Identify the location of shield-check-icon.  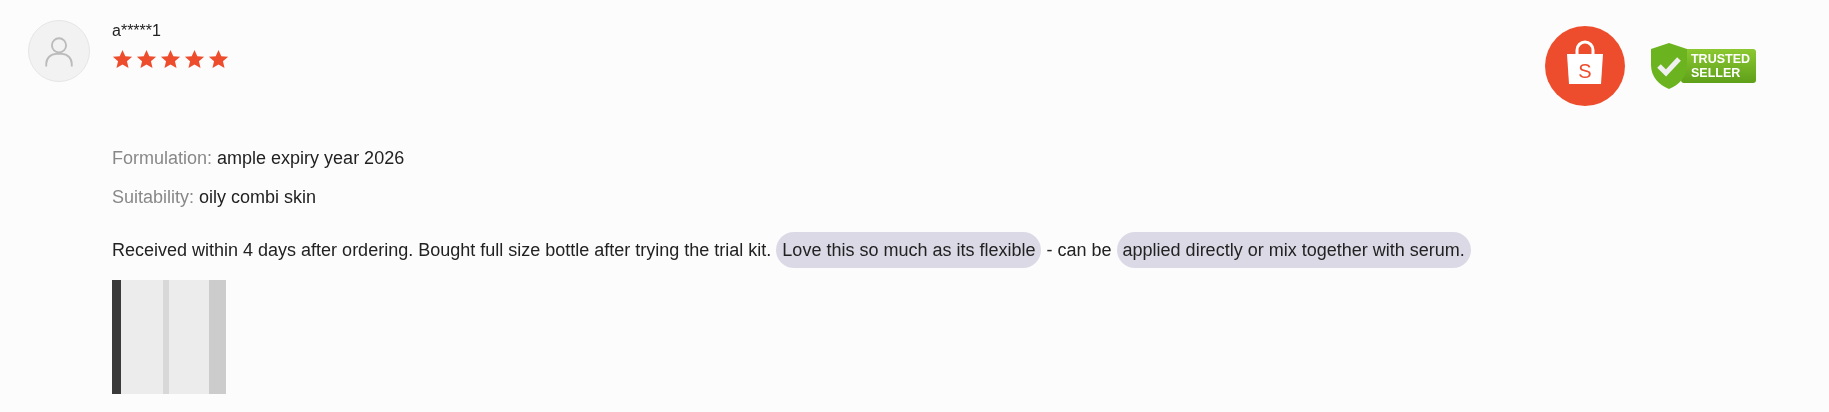
(1668, 66).